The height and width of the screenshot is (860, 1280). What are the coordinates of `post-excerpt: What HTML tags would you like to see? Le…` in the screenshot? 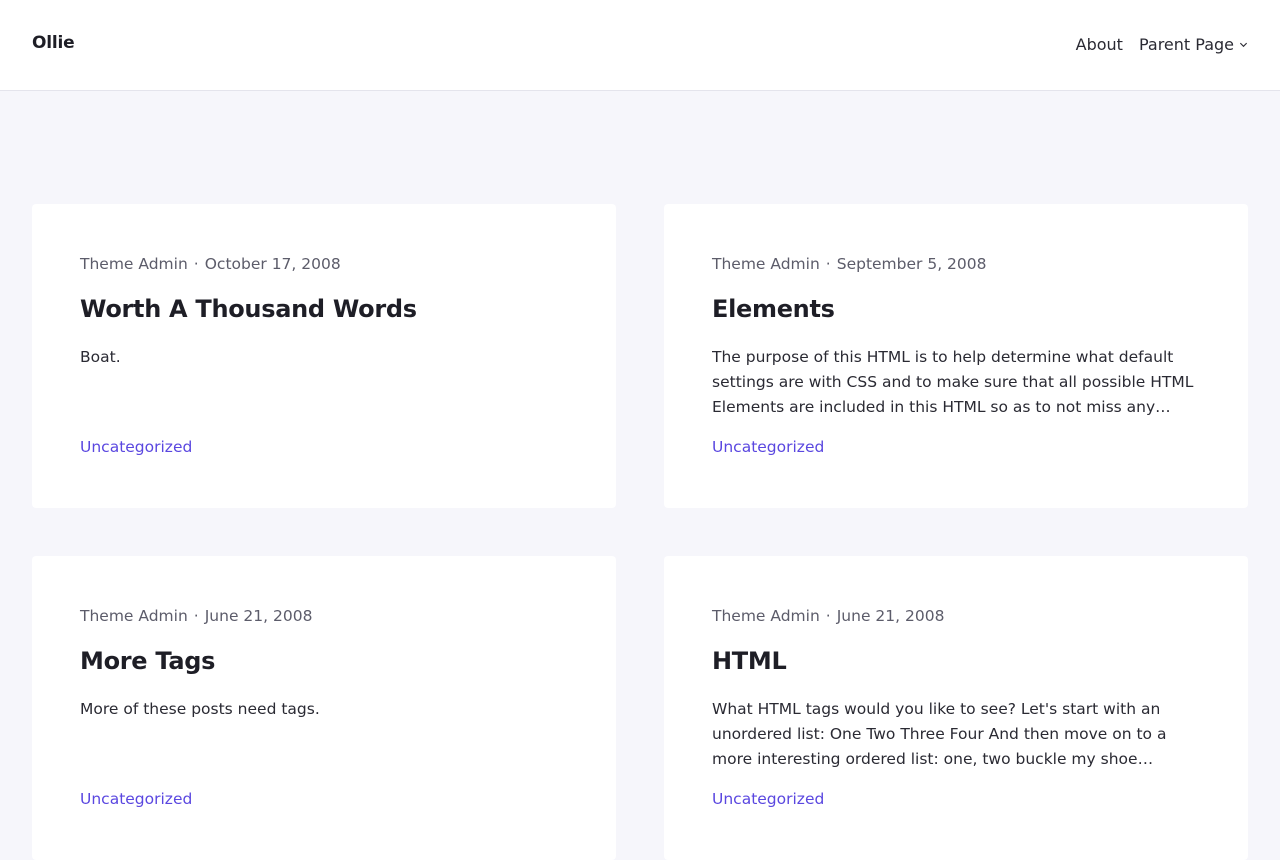 It's located at (939, 734).